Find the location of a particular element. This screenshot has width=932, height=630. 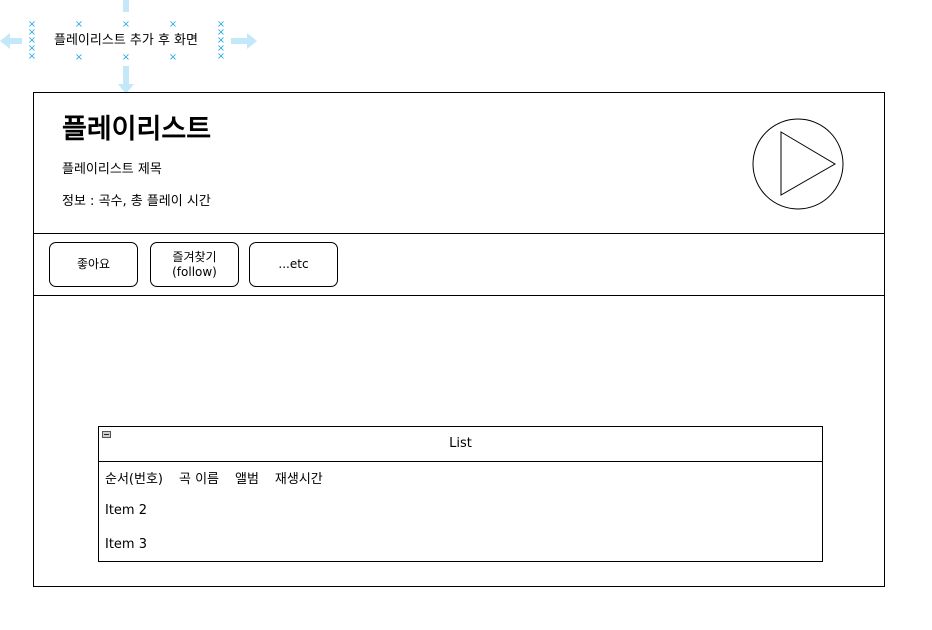

connect-right-arrow-icon is located at coordinates (244, 41).